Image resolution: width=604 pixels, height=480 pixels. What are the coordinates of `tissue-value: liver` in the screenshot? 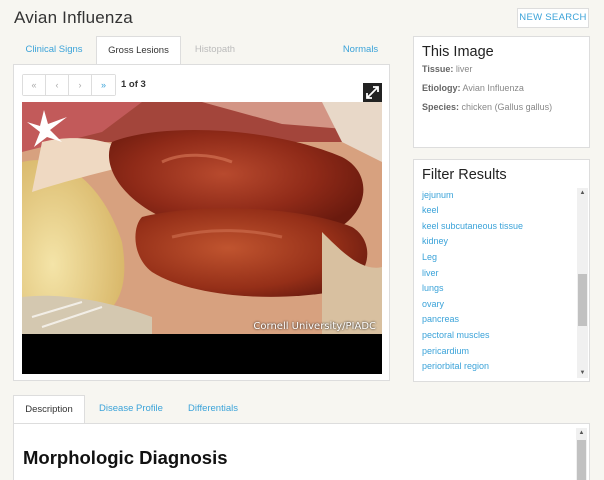 It's located at (464, 69).